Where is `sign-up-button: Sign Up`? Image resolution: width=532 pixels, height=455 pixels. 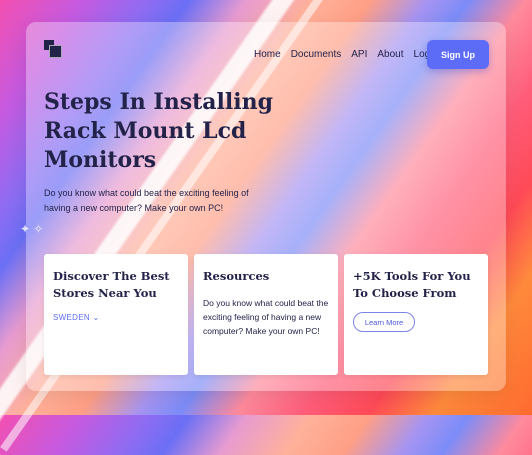 sign-up-button: Sign Up is located at coordinates (458, 54).